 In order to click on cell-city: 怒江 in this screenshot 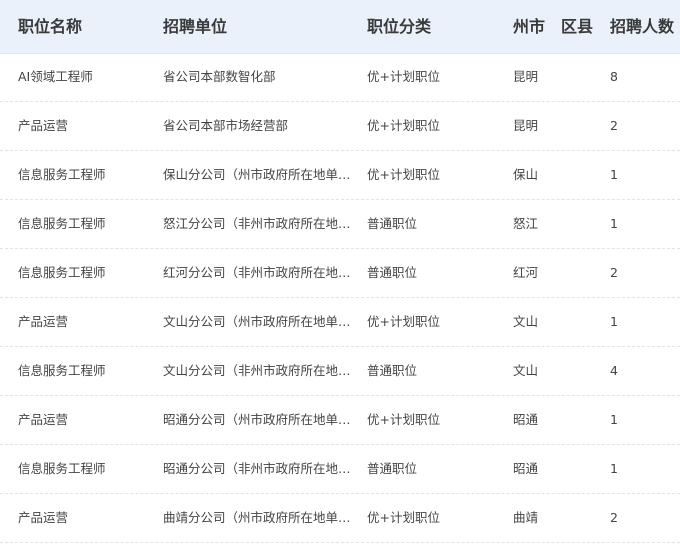, I will do `click(526, 223)`.